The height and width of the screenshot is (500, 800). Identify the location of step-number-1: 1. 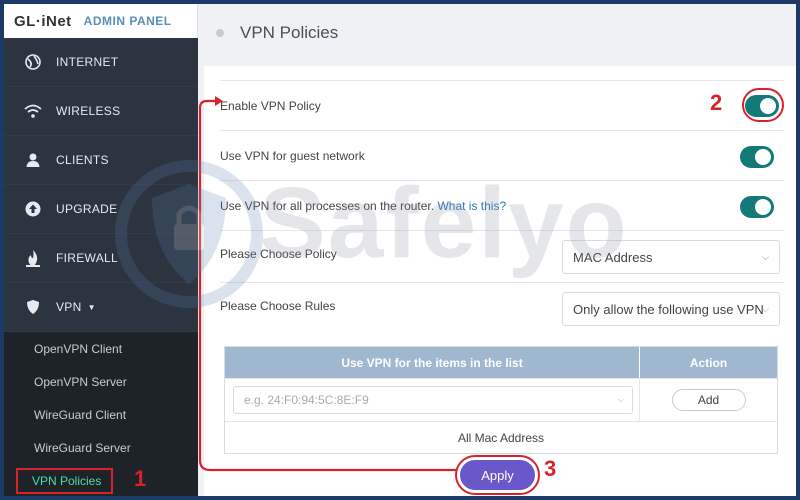
(140, 478).